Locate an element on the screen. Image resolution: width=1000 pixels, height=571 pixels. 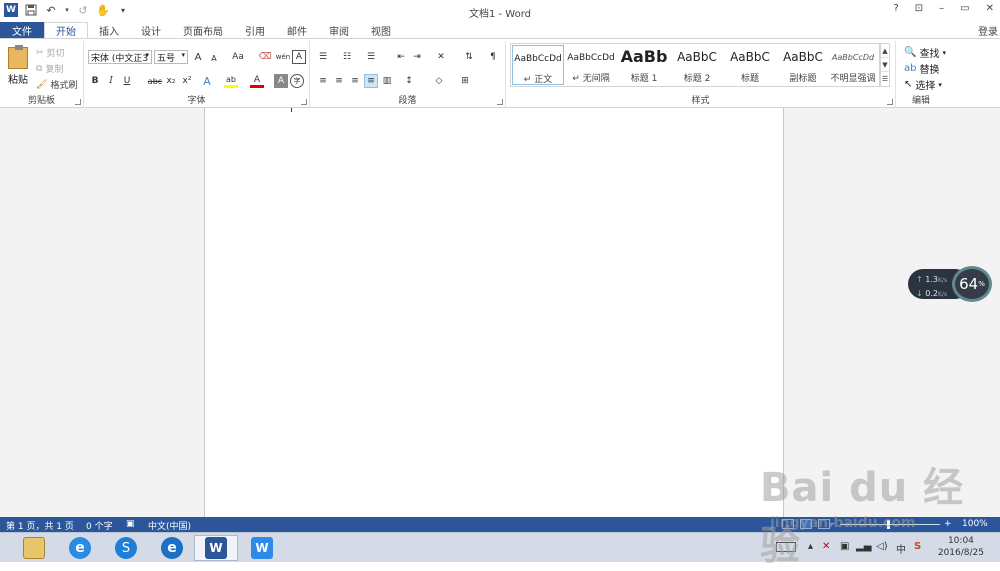
tab-review: 审阅 is located at coordinates (339, 30).